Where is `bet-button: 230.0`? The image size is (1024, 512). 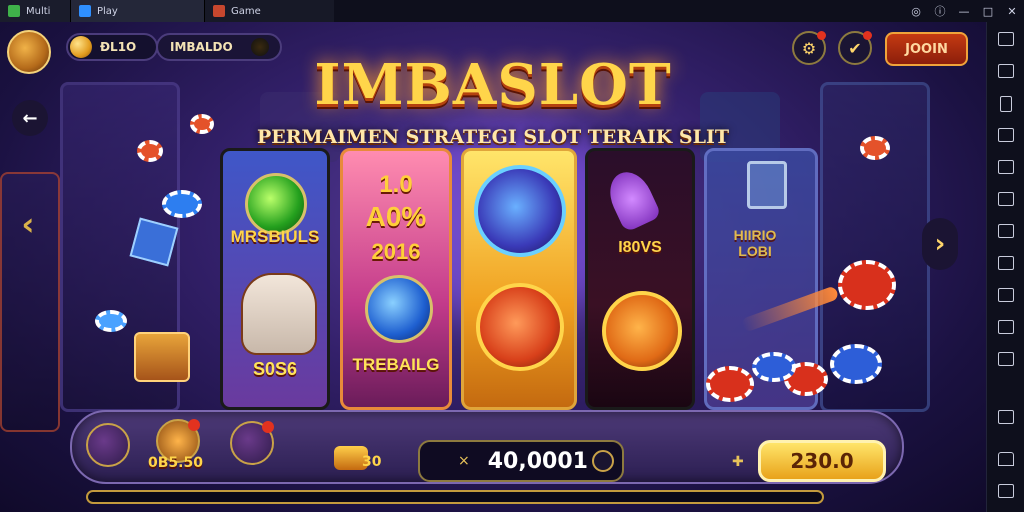
bet-button: 230.0 is located at coordinates (822, 461).